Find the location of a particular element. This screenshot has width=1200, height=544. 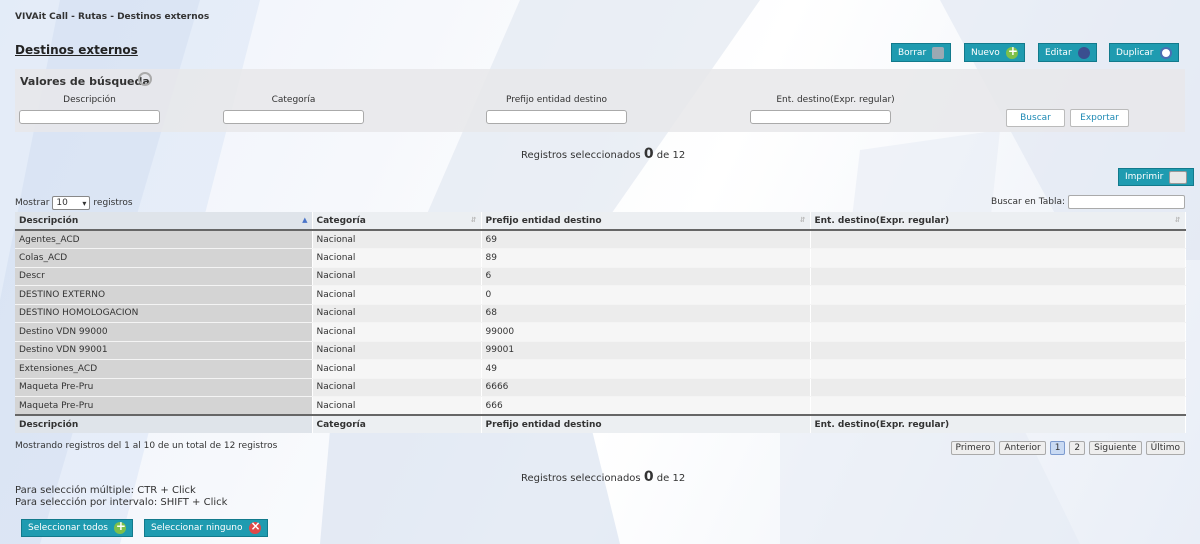

select-all-button: Seleccionar todos is located at coordinates (77, 528).